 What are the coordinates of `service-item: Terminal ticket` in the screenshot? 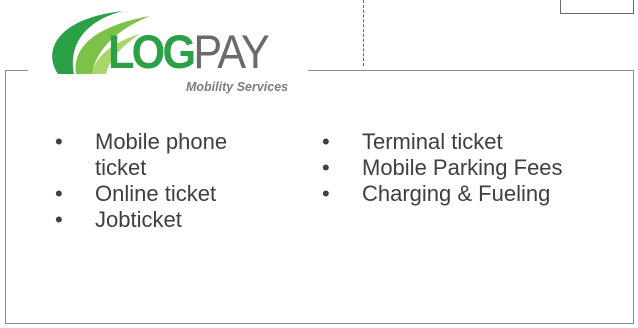 It's located at (472, 142).